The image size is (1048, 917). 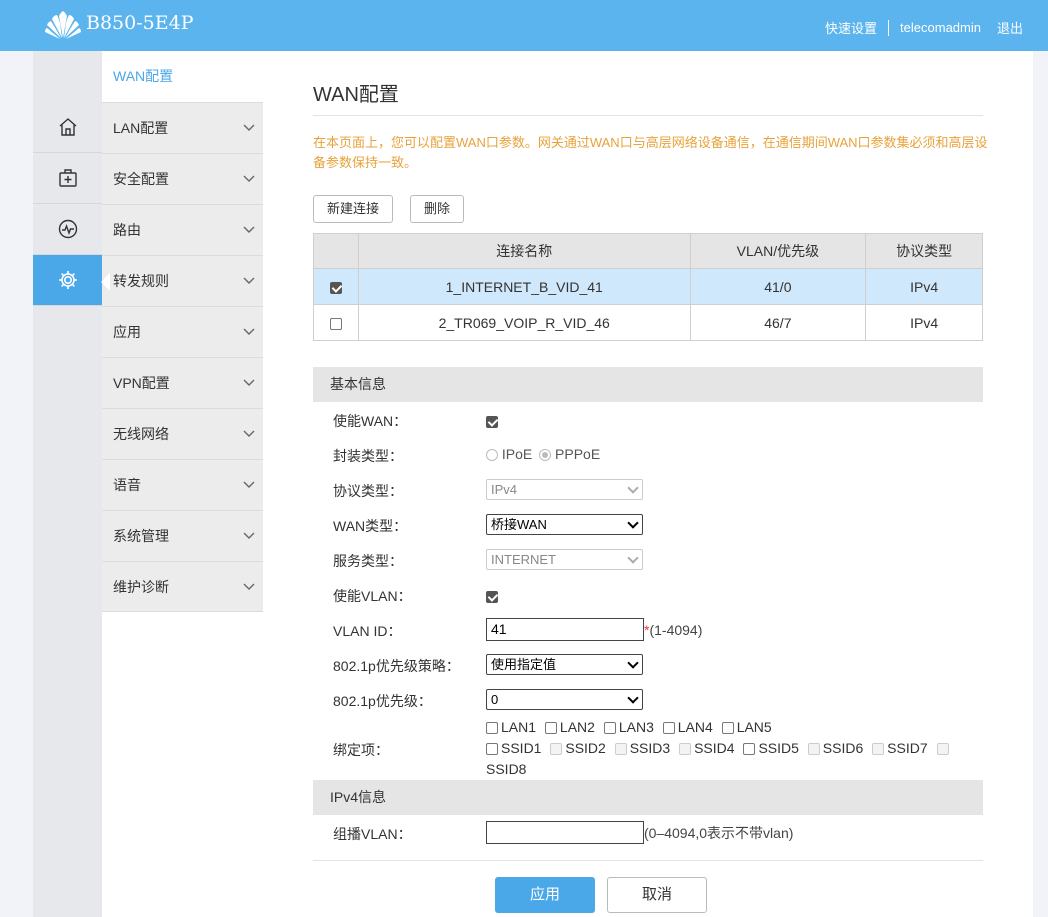 What do you see at coordinates (521, 748) in the screenshot?
I see `bind-label: SSID1` at bounding box center [521, 748].